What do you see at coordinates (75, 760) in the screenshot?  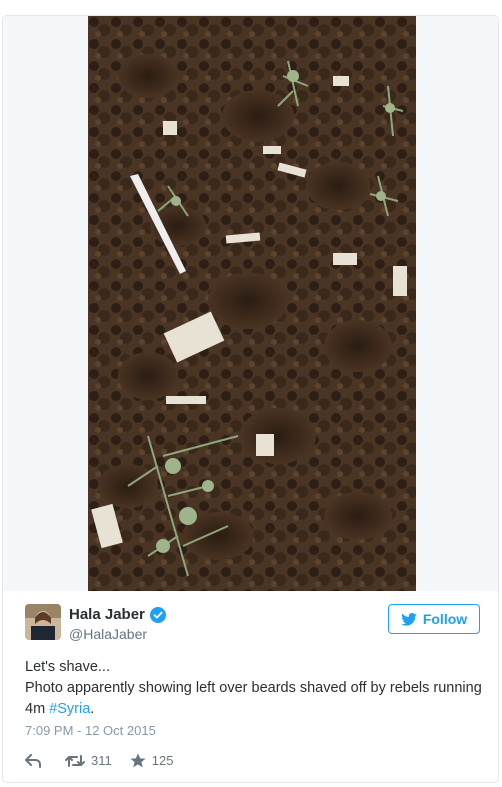 I see `retweet-icon` at bounding box center [75, 760].